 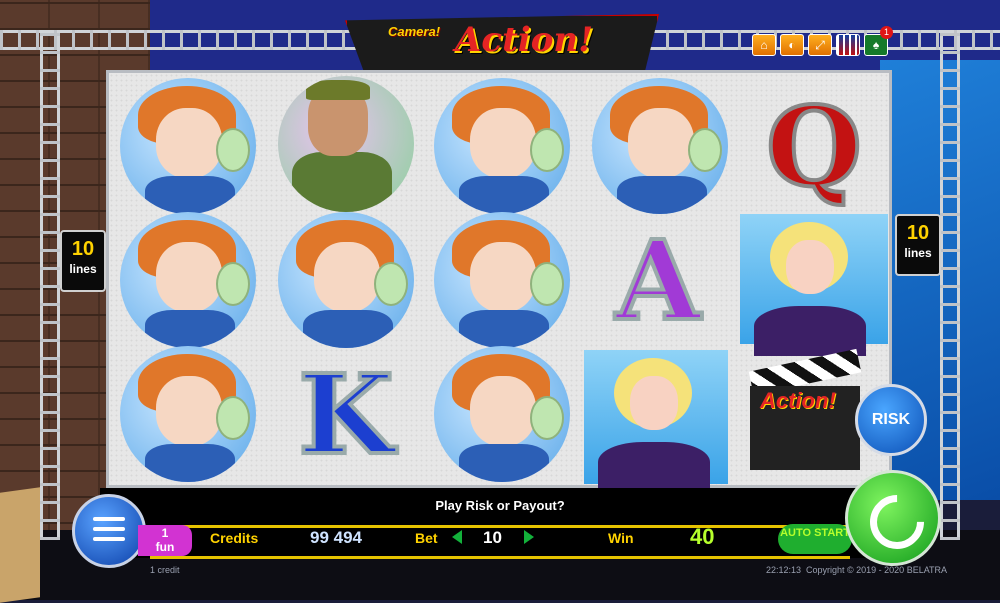 What do you see at coordinates (950, 285) in the screenshot?
I see `right-truss` at bounding box center [950, 285].